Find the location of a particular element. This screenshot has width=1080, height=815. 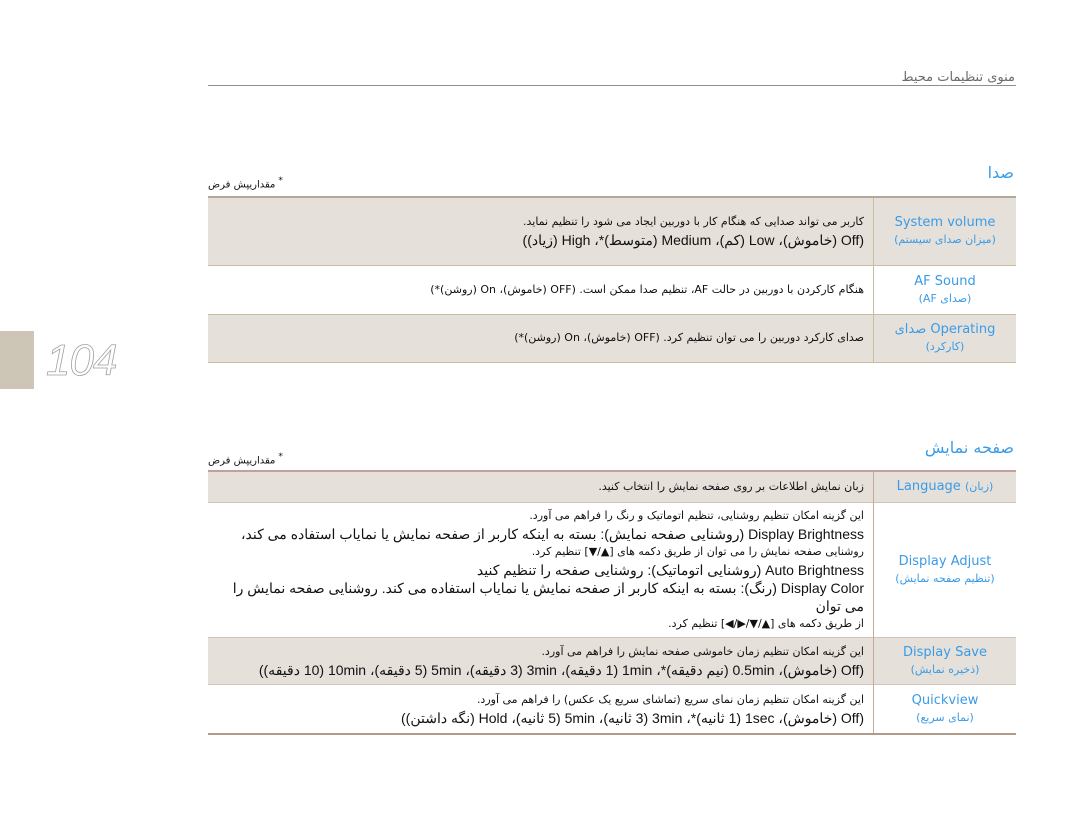

setting-label: صدای Operating (کارکرد) is located at coordinates (944, 338).